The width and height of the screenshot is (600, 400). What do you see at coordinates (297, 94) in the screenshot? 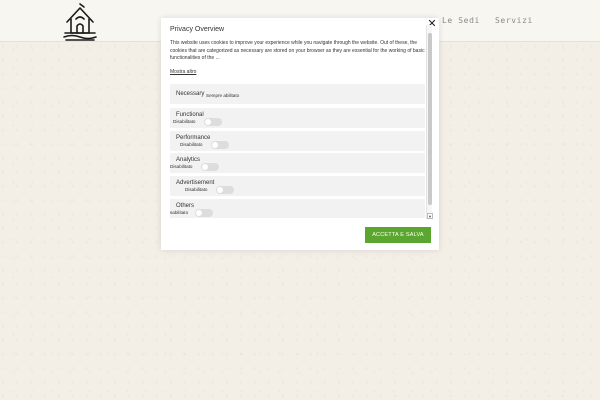
I see `category-necessary: Necessary Sempre abilitato` at bounding box center [297, 94].